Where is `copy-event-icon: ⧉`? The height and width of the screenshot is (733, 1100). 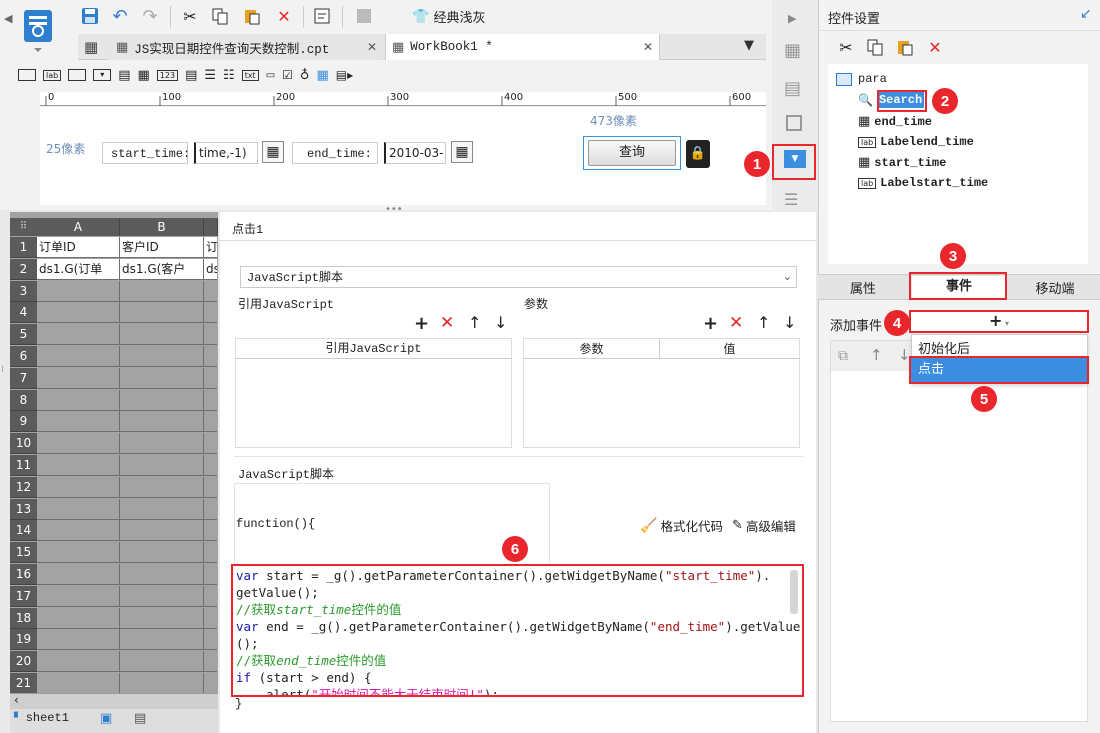 copy-event-icon: ⧉ is located at coordinates (843, 356).